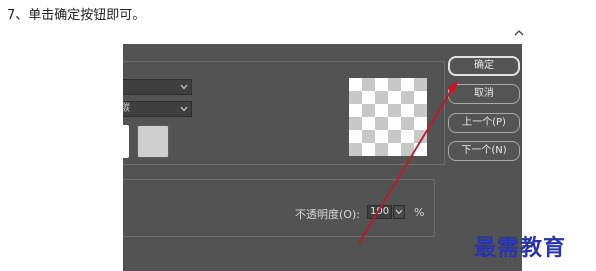 This screenshot has width=596, height=271. Describe the element at coordinates (484, 94) in the screenshot. I see `cancel-button: 取消` at that location.